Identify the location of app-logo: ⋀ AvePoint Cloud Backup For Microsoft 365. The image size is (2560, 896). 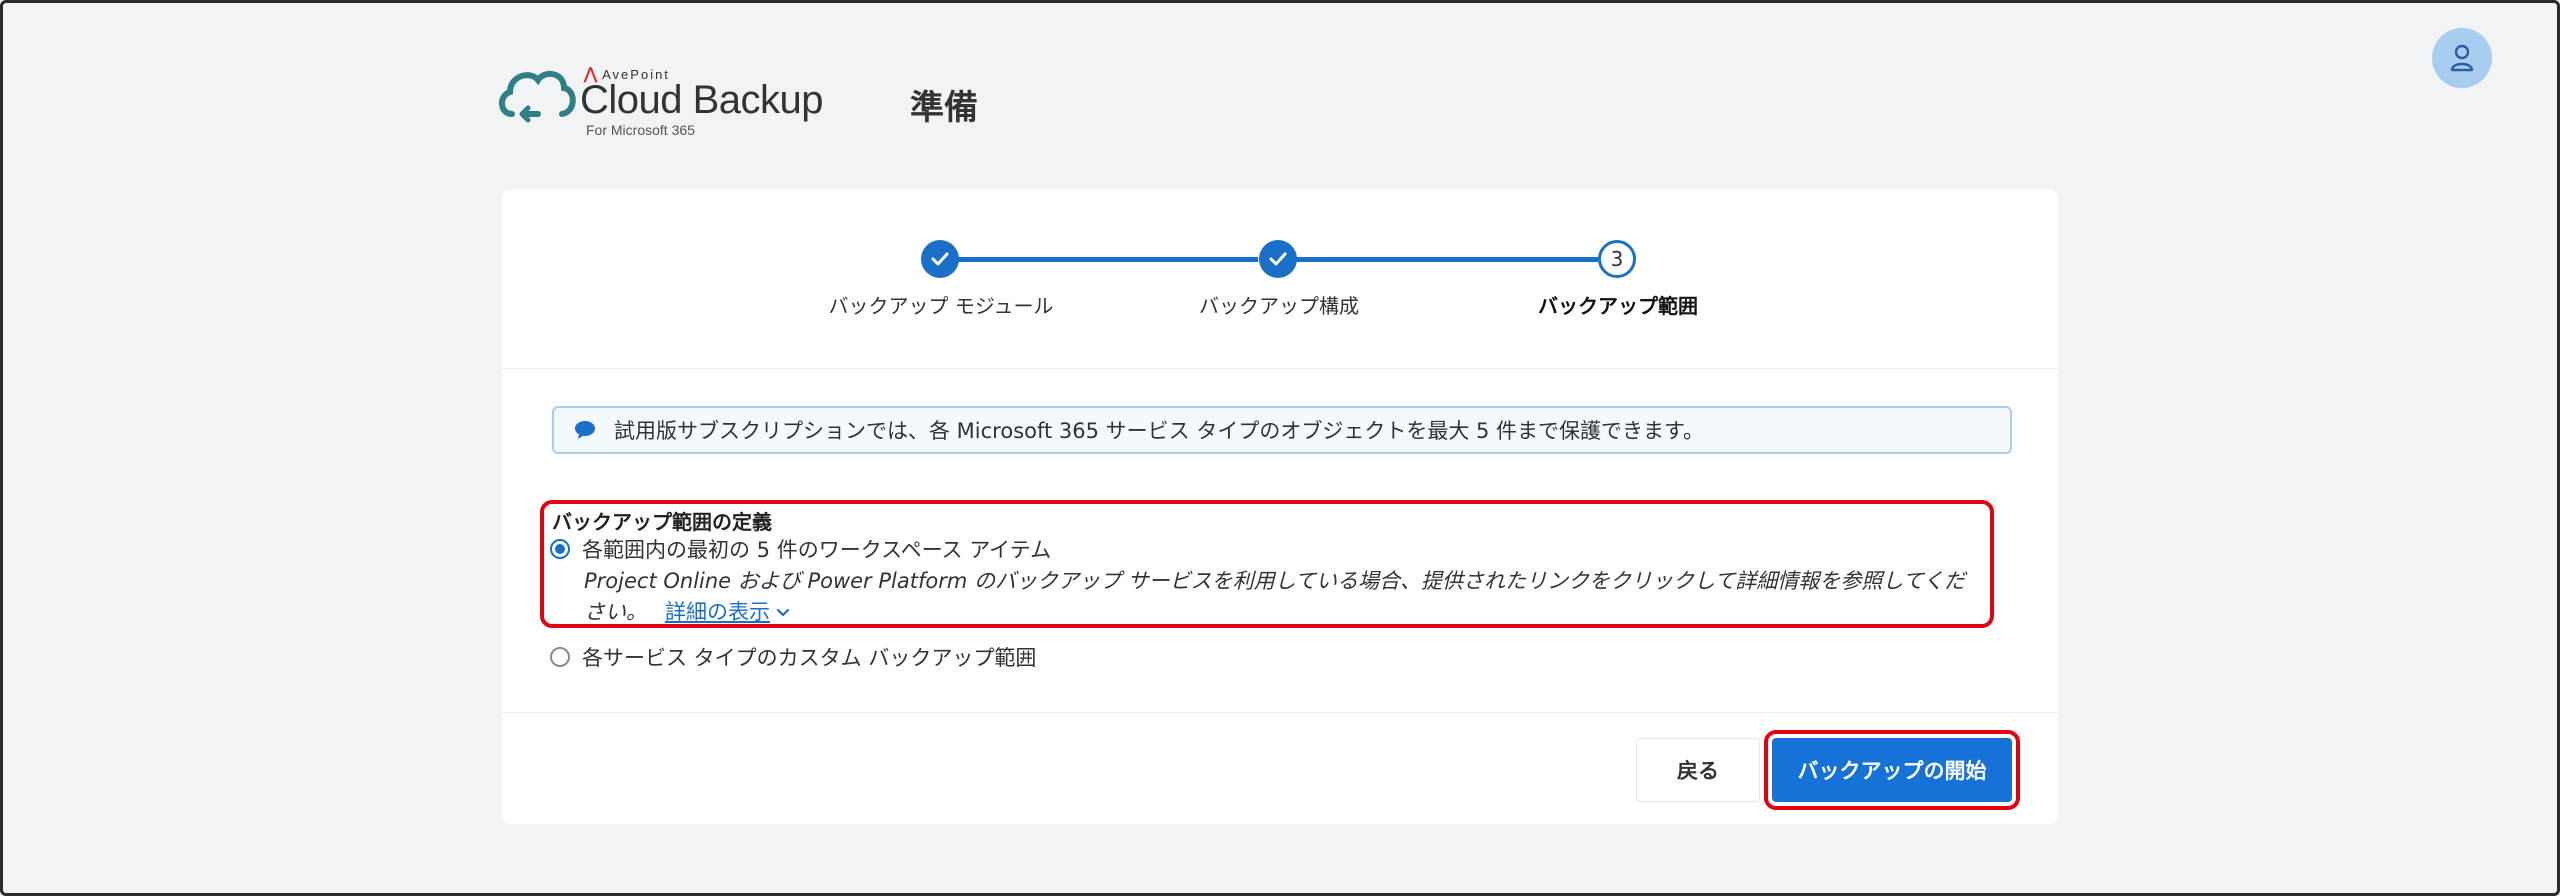
(663, 102).